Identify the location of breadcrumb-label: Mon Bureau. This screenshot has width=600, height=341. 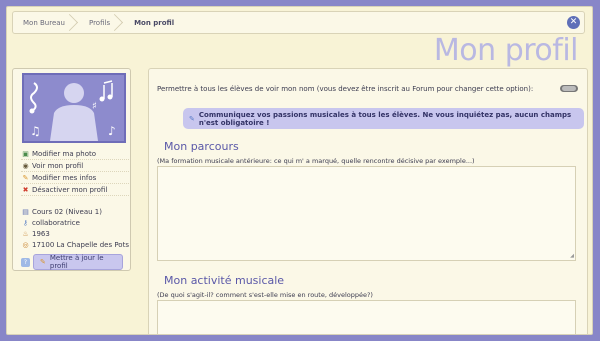
(44, 22).